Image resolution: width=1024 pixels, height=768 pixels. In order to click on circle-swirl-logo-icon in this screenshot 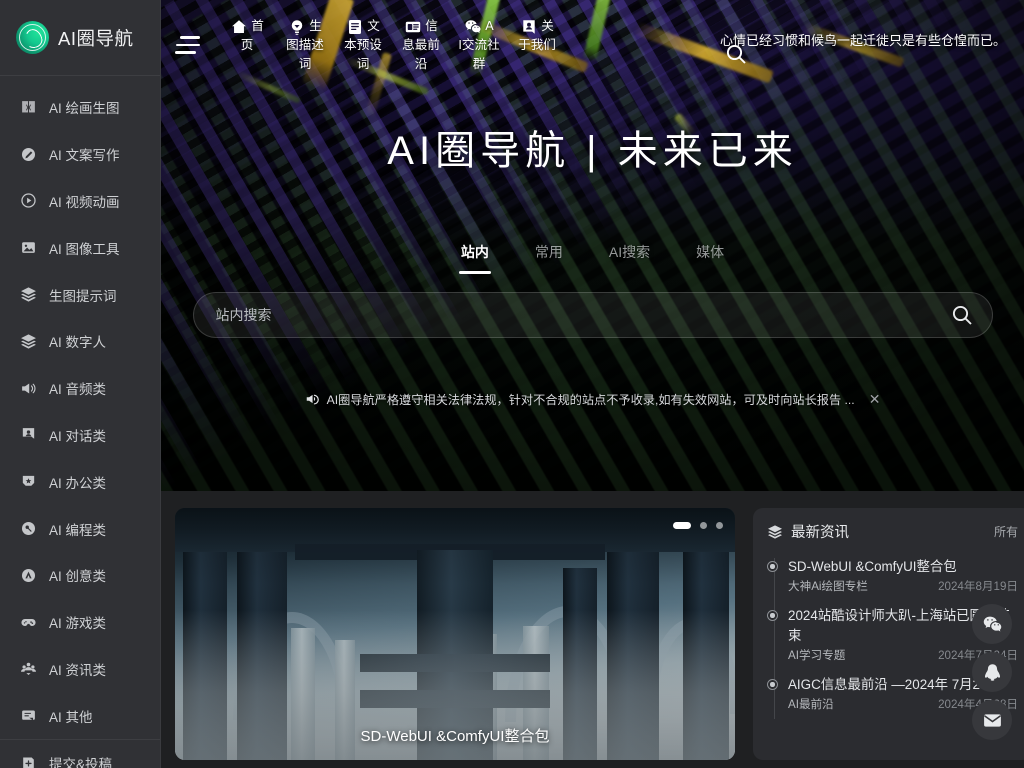, I will do `click(32, 37)`.